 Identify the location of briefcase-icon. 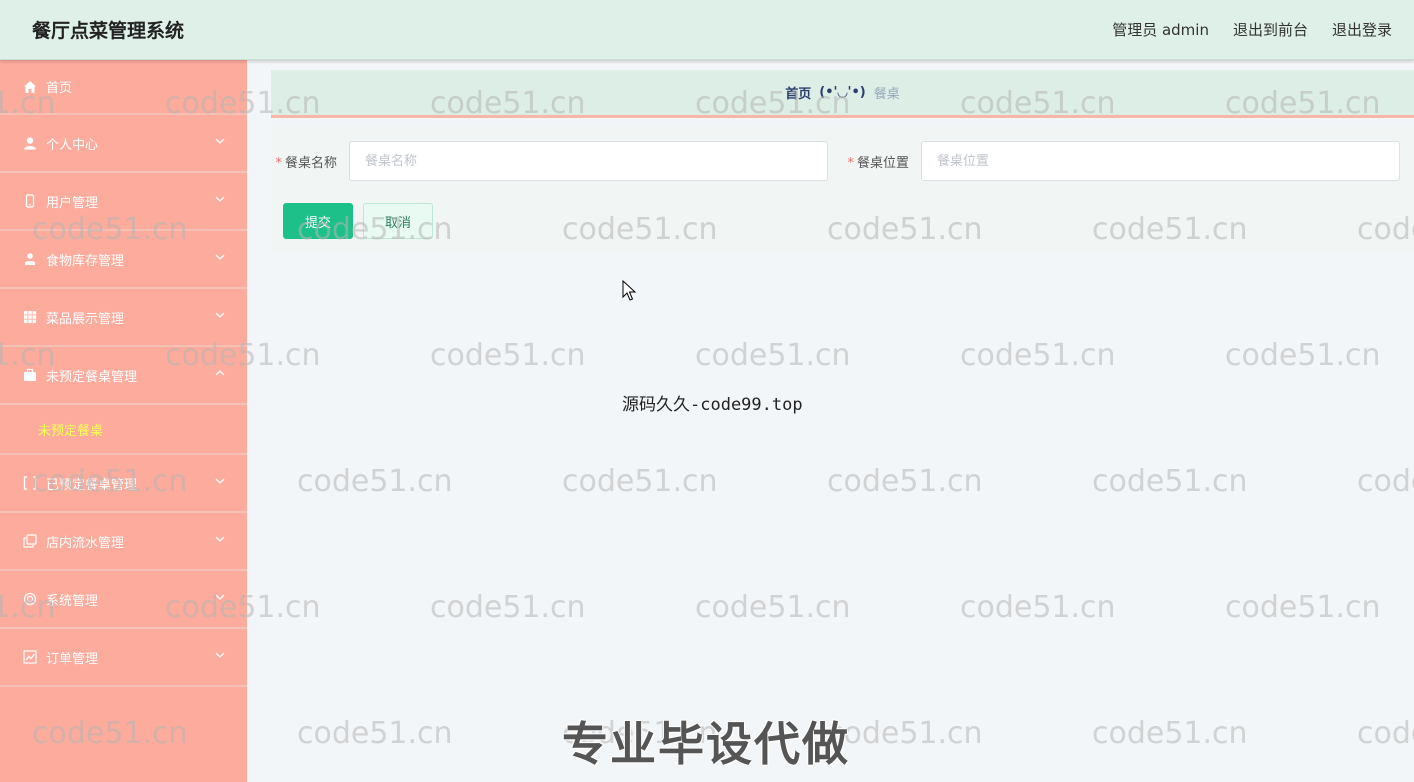
(30, 375).